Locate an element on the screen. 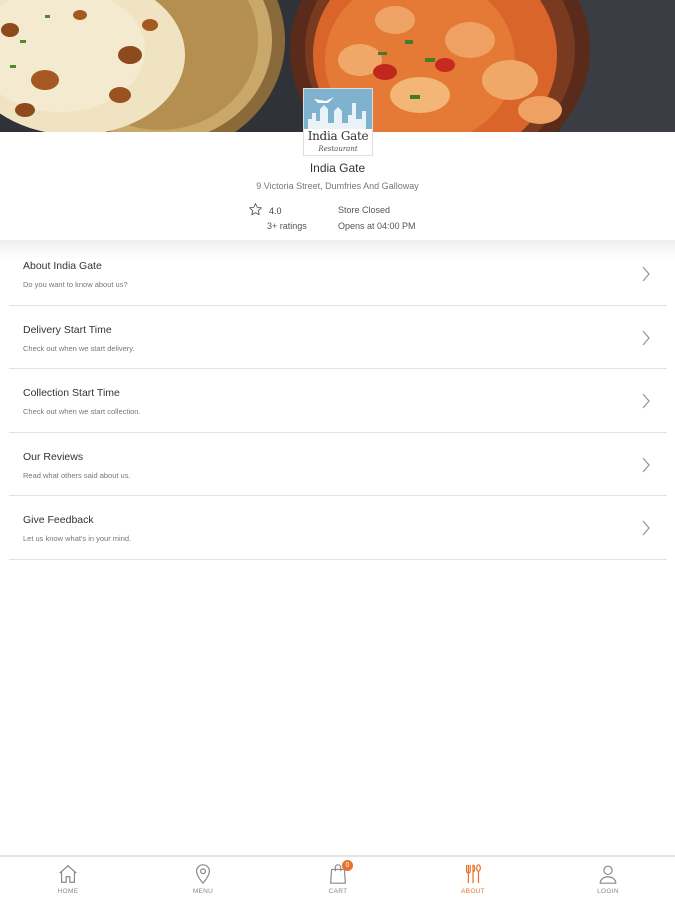  user-icon is located at coordinates (608, 874).